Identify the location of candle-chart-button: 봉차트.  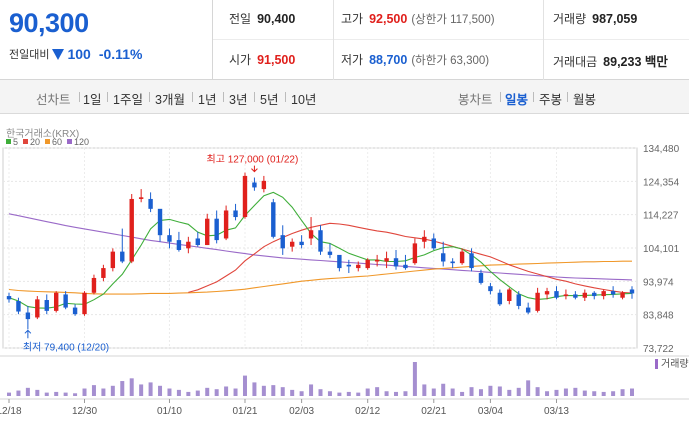
(475, 98).